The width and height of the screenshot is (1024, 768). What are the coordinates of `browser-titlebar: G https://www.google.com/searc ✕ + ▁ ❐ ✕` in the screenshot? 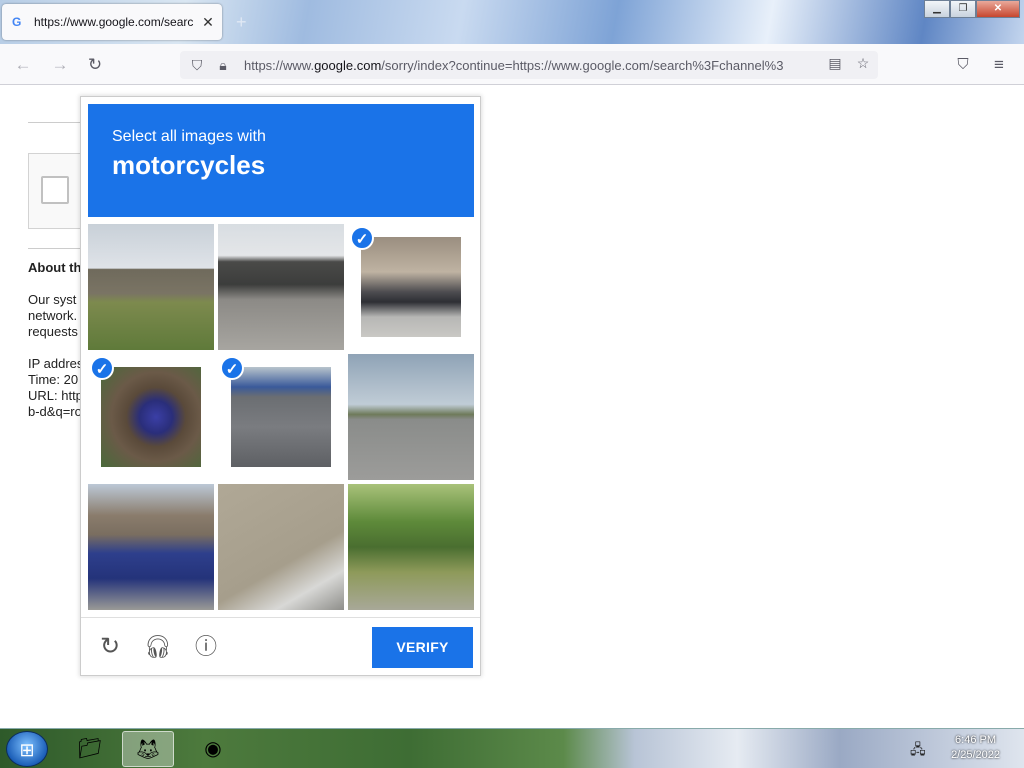 It's located at (512, 22).